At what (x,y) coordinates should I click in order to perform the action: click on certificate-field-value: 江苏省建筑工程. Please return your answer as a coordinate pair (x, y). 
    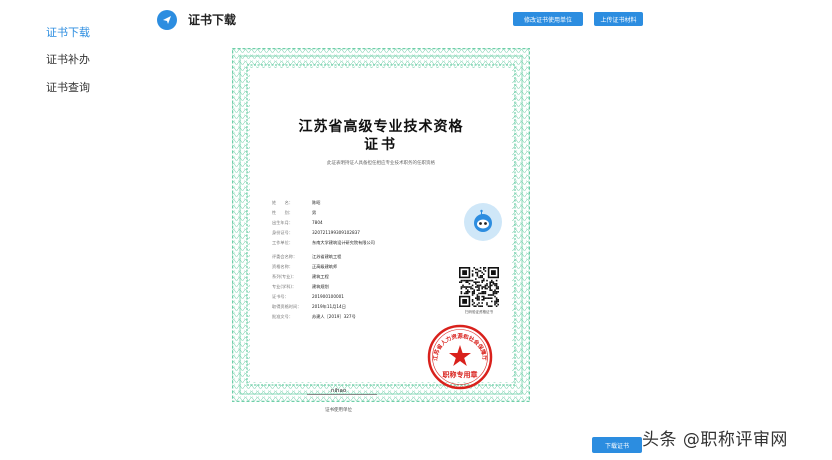
    Looking at the image, I should click on (327, 256).